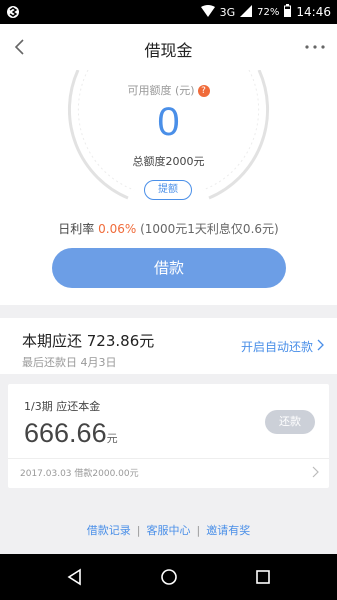  I want to click on network-type: 3G, so click(227, 12).